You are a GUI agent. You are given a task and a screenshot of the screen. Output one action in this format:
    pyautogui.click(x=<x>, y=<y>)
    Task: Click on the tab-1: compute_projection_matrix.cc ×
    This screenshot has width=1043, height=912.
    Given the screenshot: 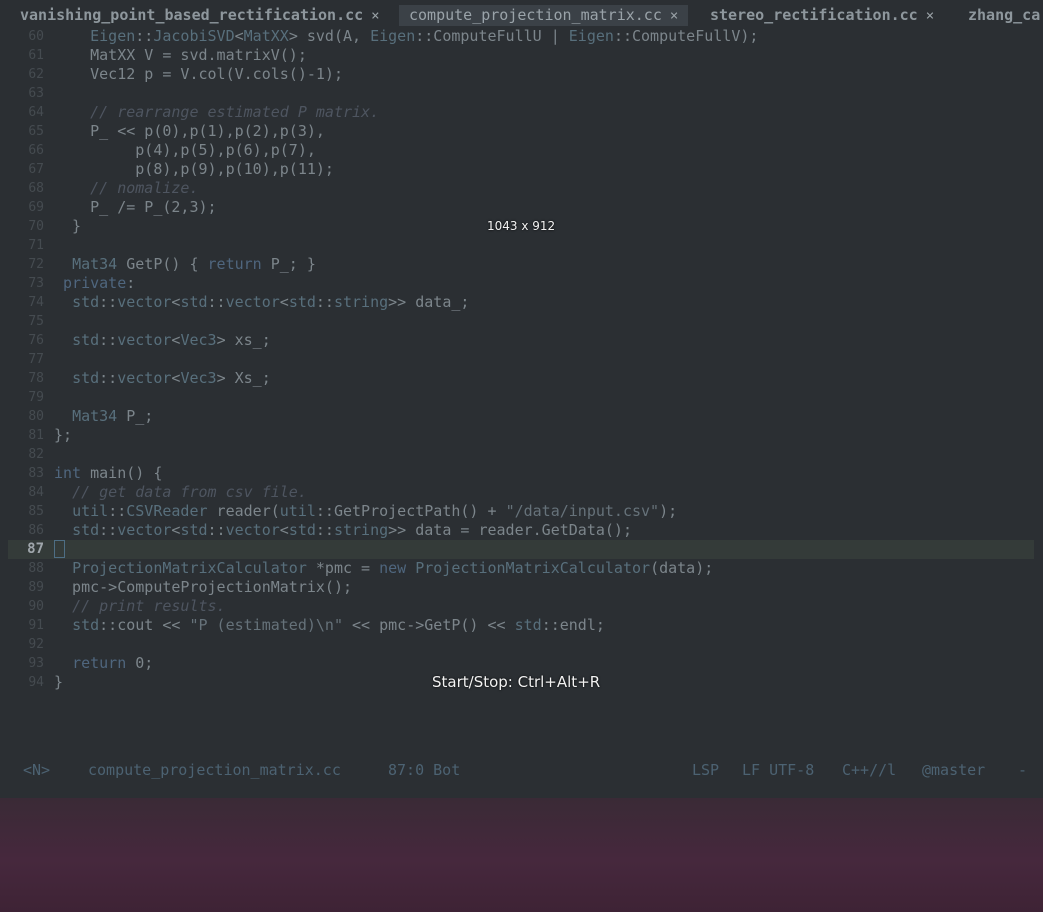 What is the action you would take?
    pyautogui.click(x=544, y=15)
    